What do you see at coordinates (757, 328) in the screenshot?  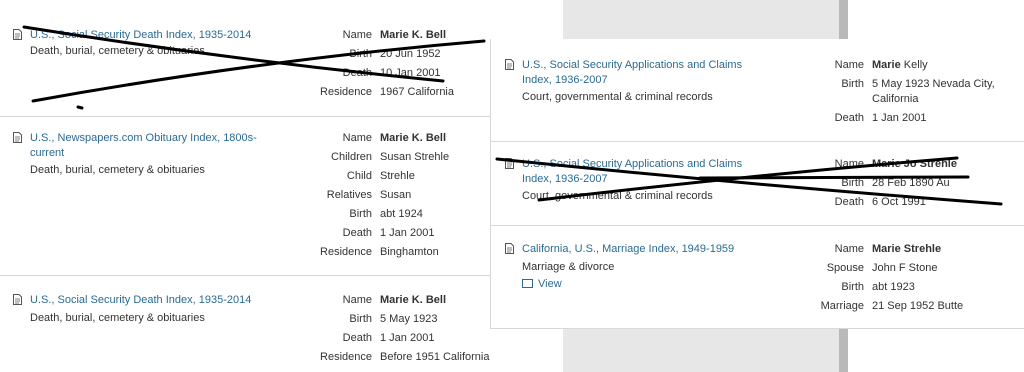 I see `panel-border-bottom` at bounding box center [757, 328].